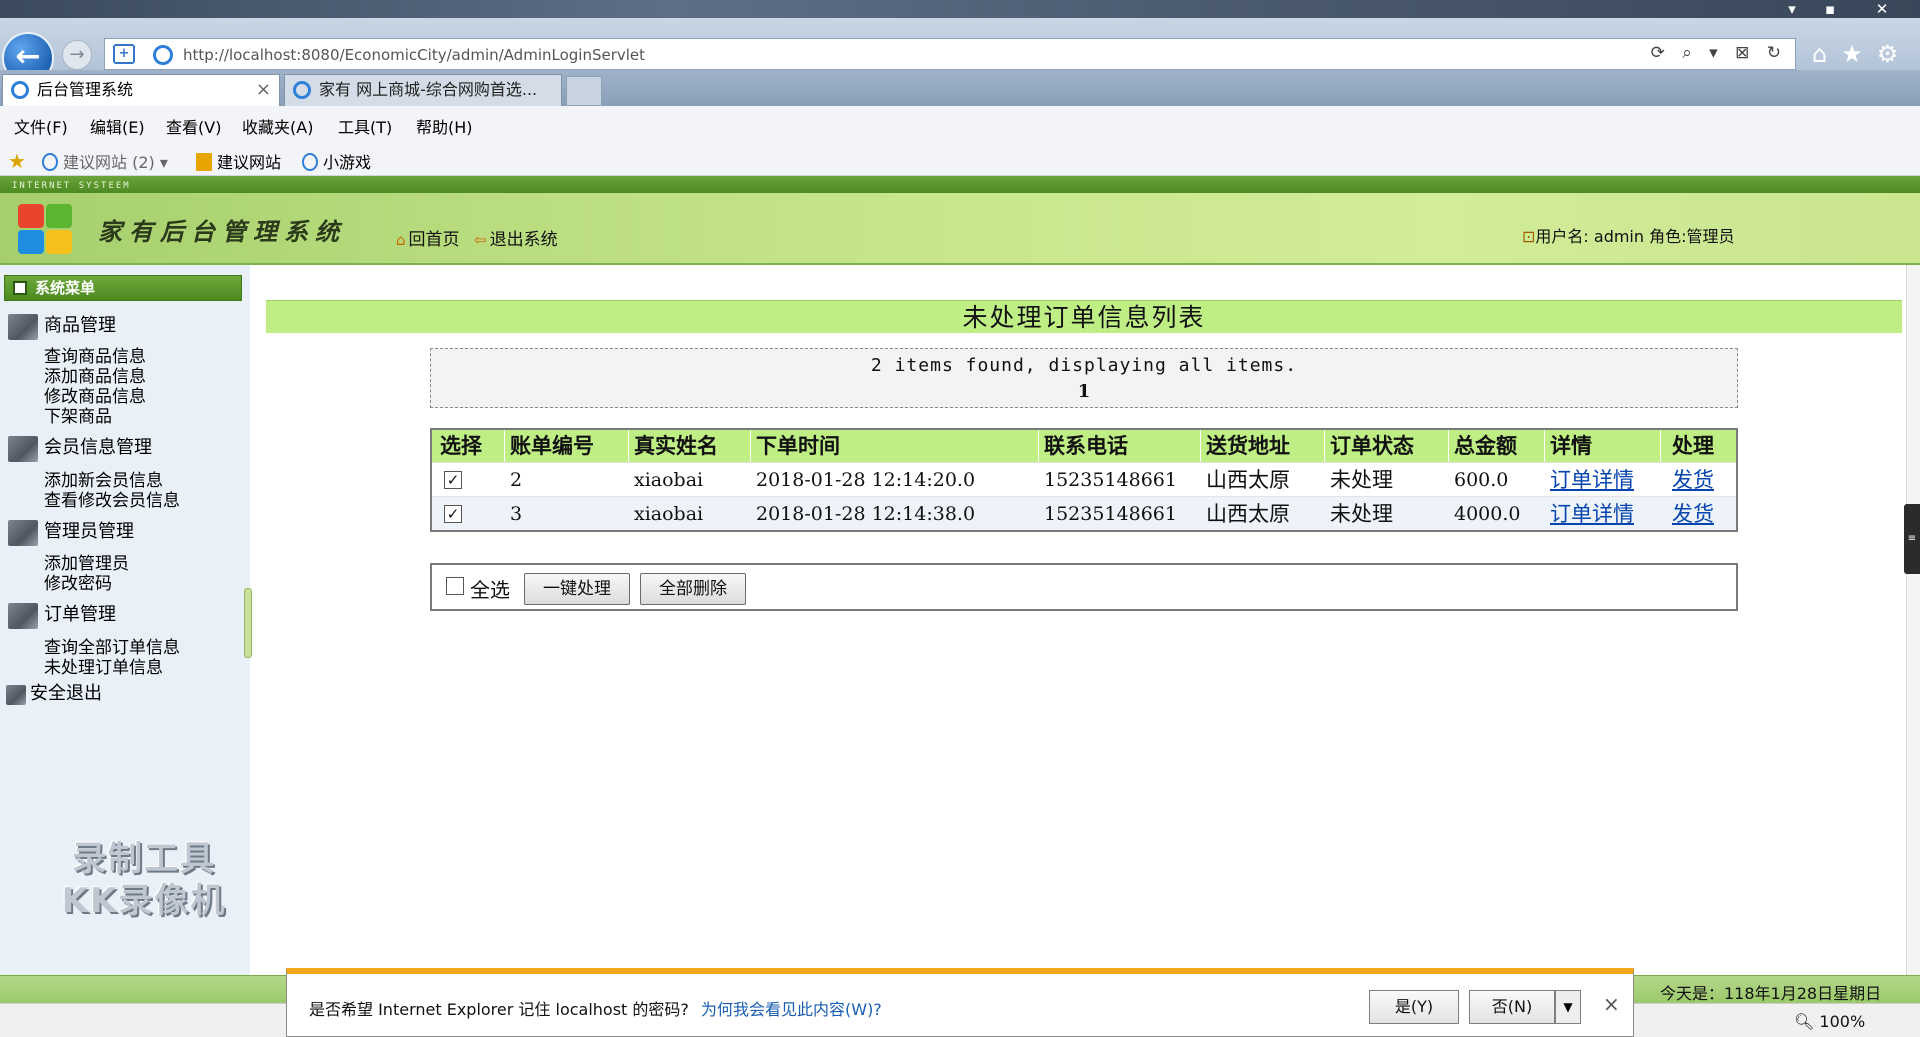  Describe the element at coordinates (1110, 514) in the screenshot. I see `cell-phone: 15235148661` at that location.